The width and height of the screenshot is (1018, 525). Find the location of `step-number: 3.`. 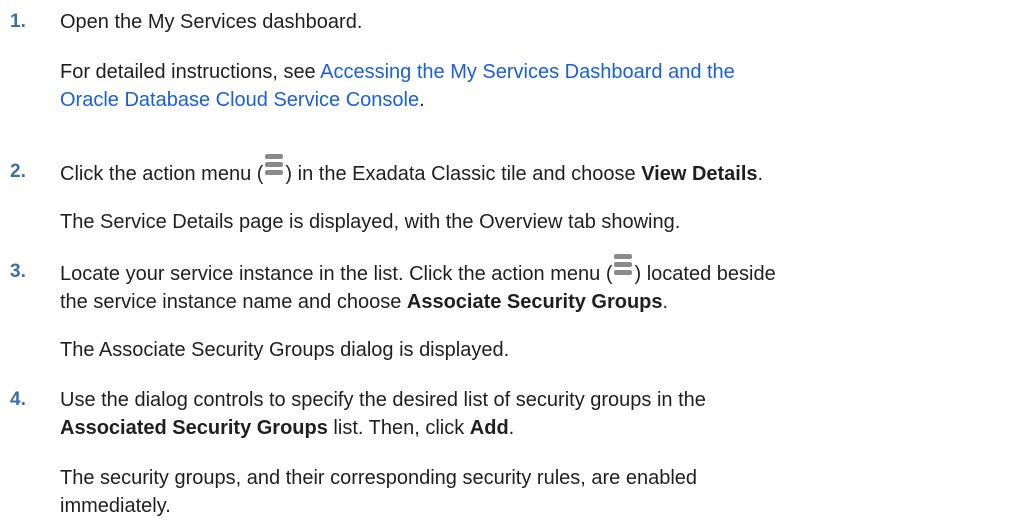

step-number: 3. is located at coordinates (18, 271).